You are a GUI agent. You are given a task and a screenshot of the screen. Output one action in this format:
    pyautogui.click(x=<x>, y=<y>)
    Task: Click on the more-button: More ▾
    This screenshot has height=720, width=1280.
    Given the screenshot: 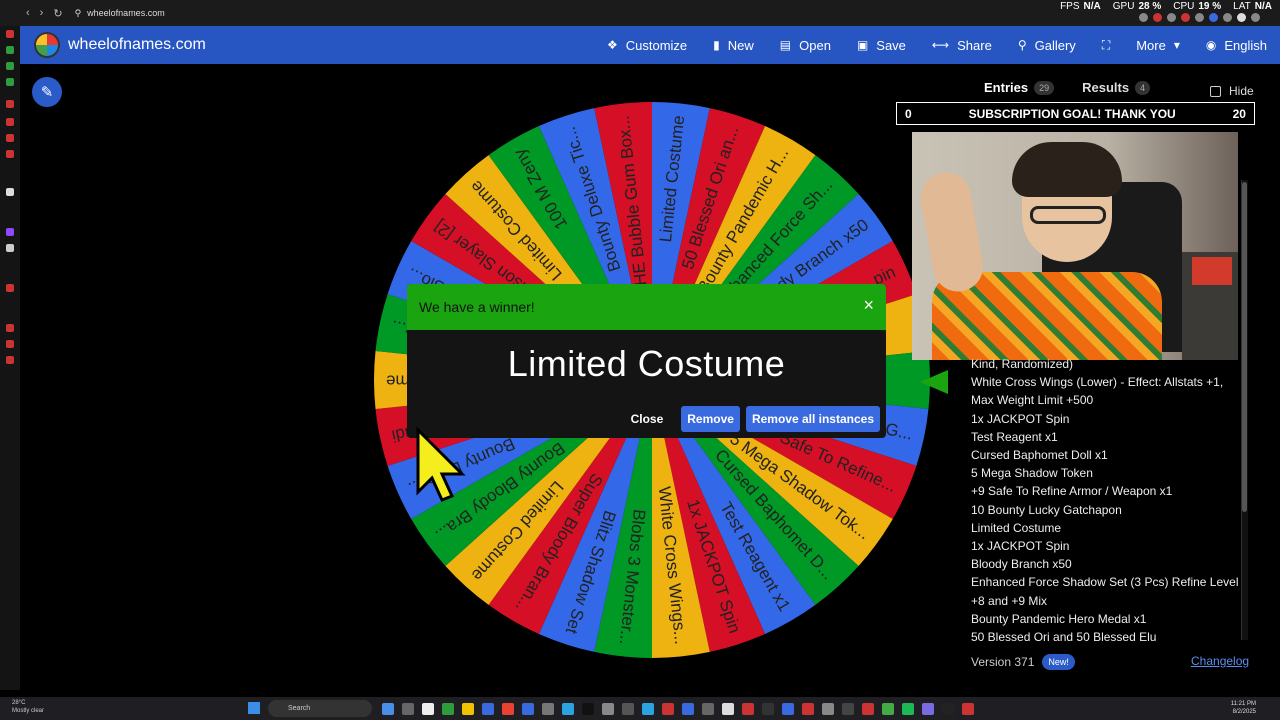 What is the action you would take?
    pyautogui.click(x=1158, y=45)
    